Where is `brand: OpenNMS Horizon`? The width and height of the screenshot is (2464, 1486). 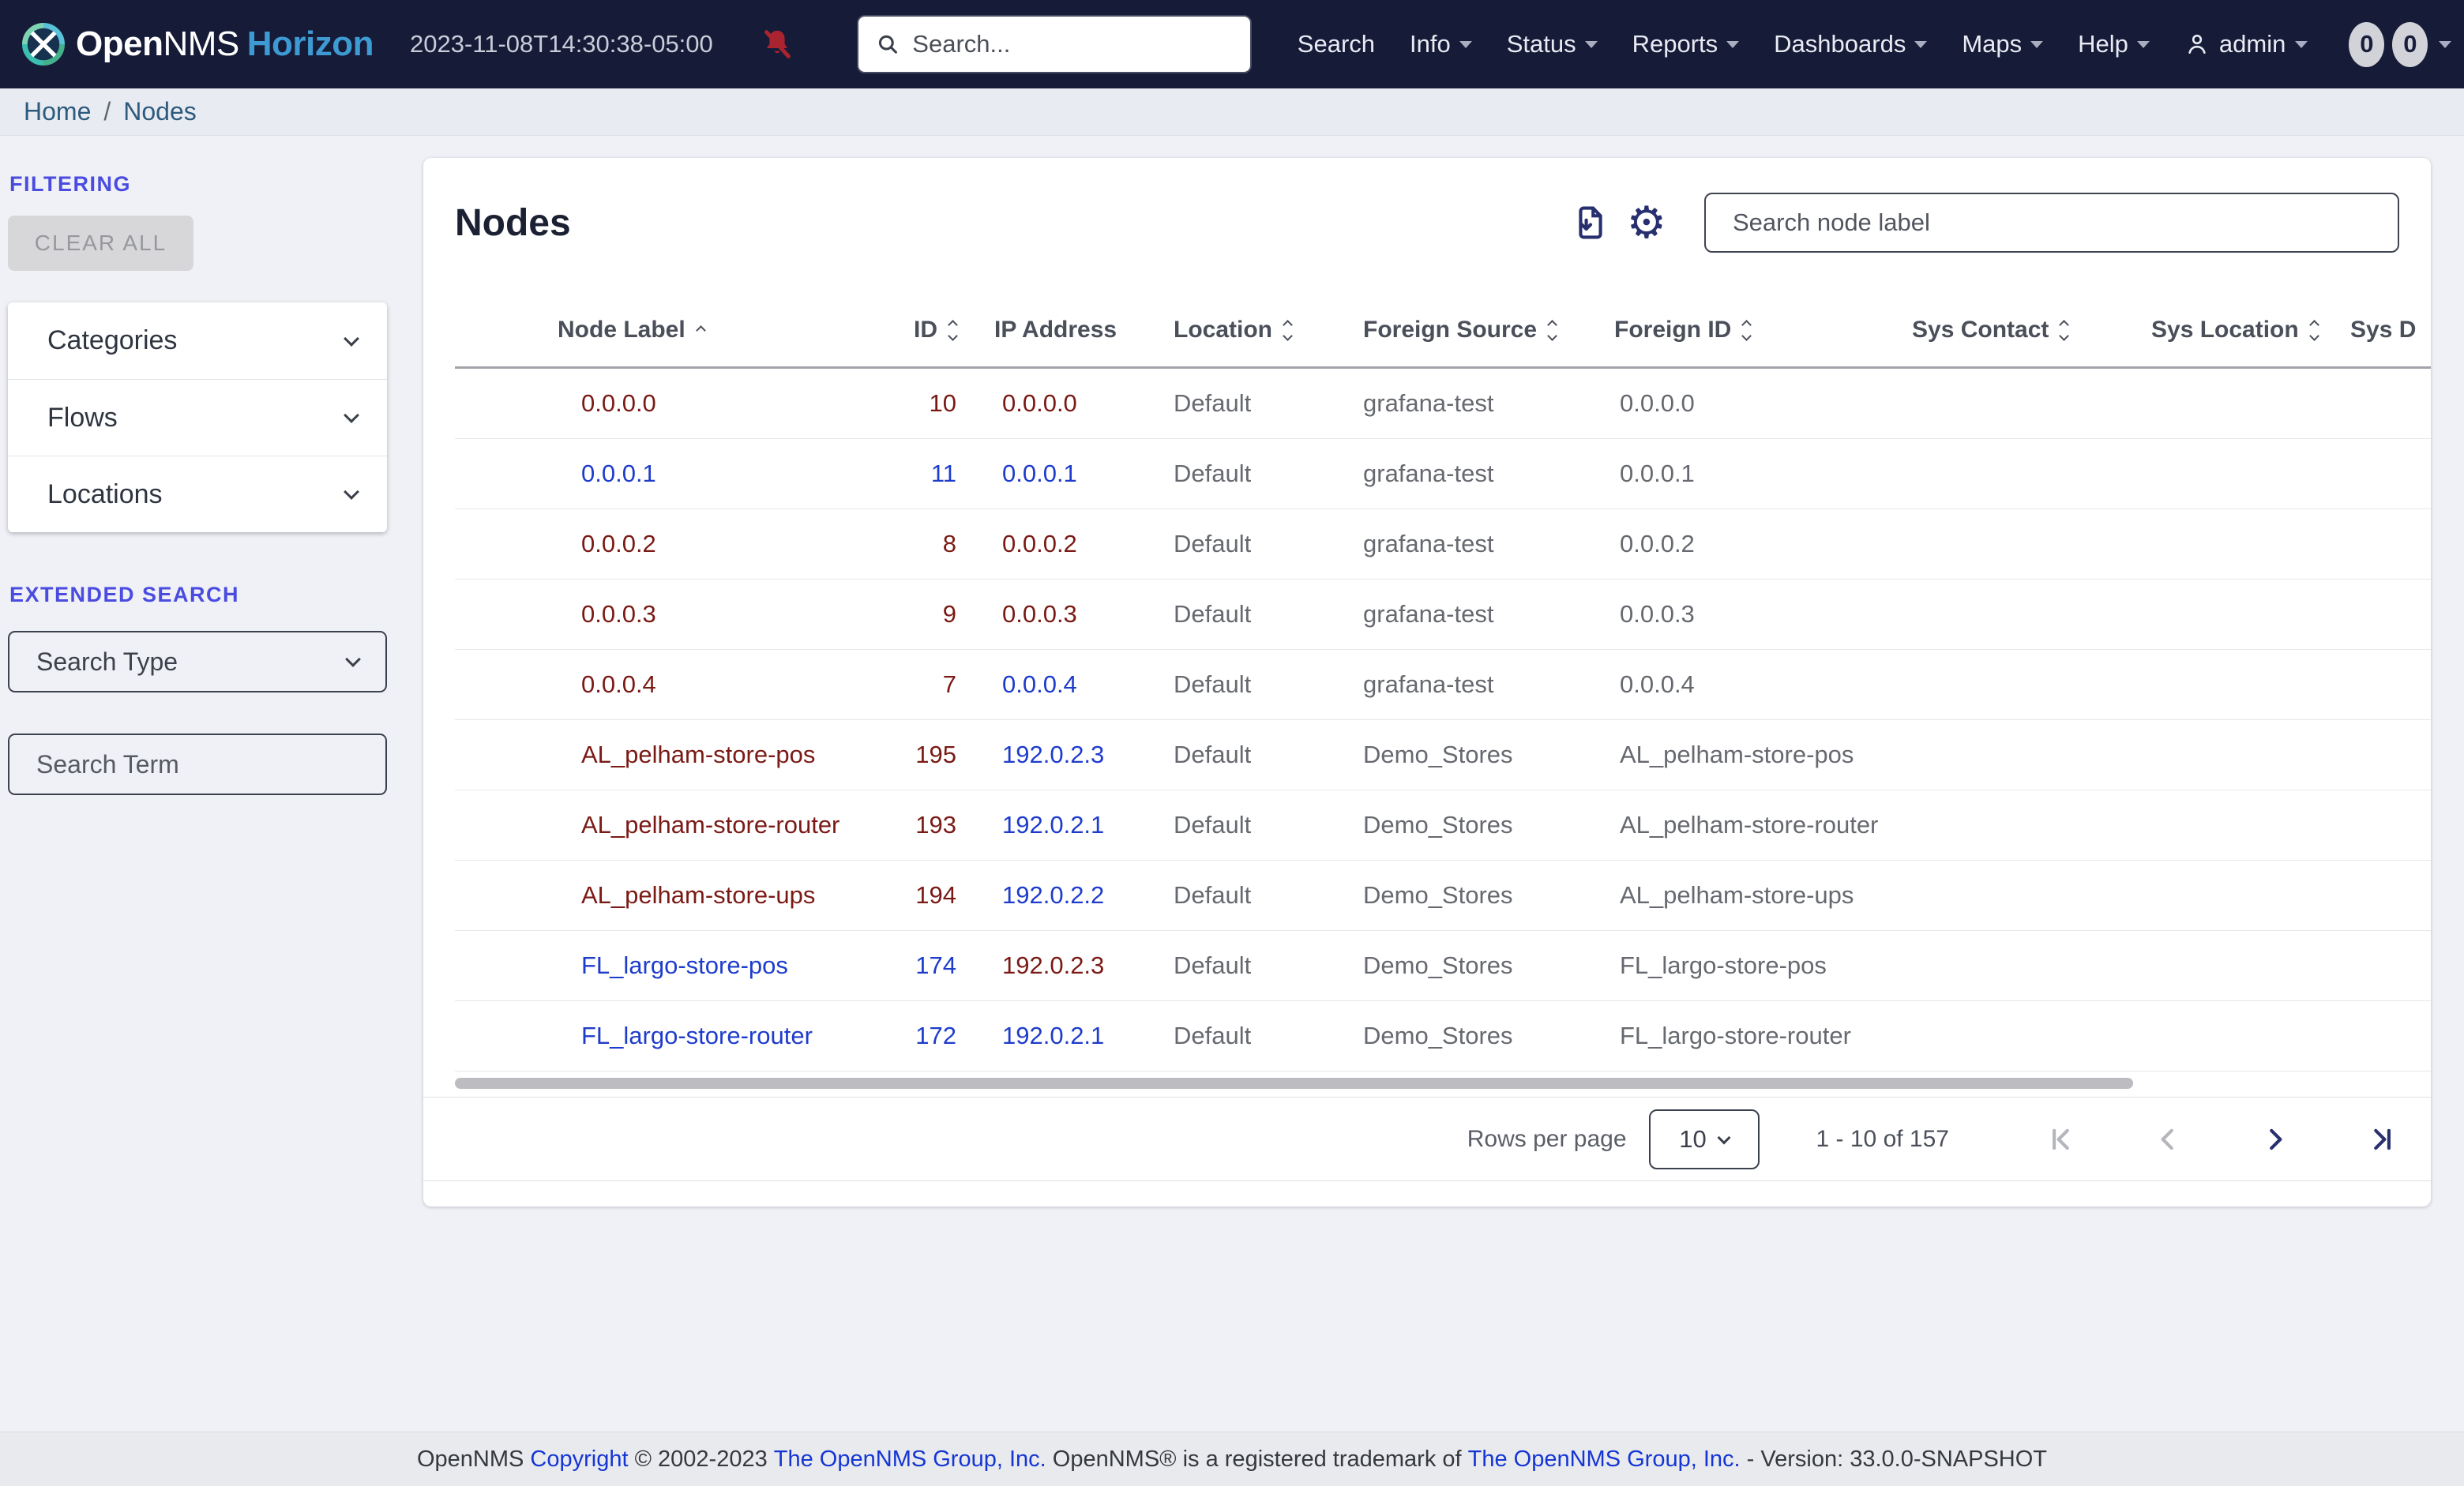 brand: OpenNMS Horizon is located at coordinates (198, 44).